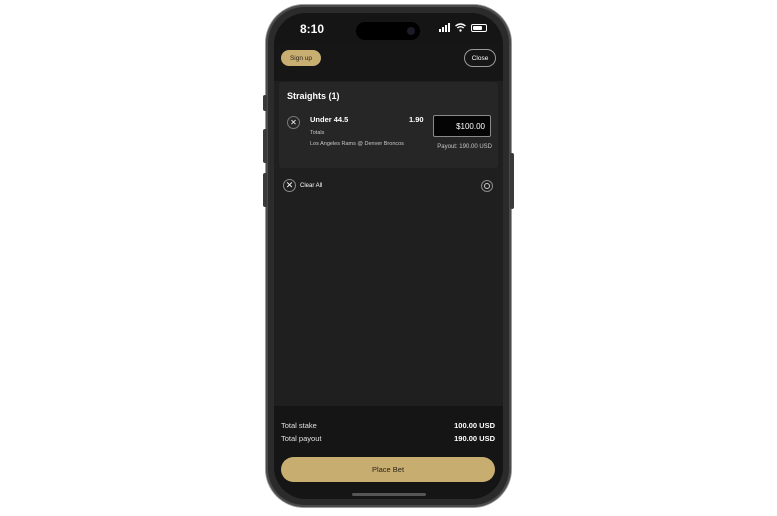 This screenshot has height=516, width=777. Describe the element at coordinates (265, 190) in the screenshot. I see `volume-down-button` at that location.